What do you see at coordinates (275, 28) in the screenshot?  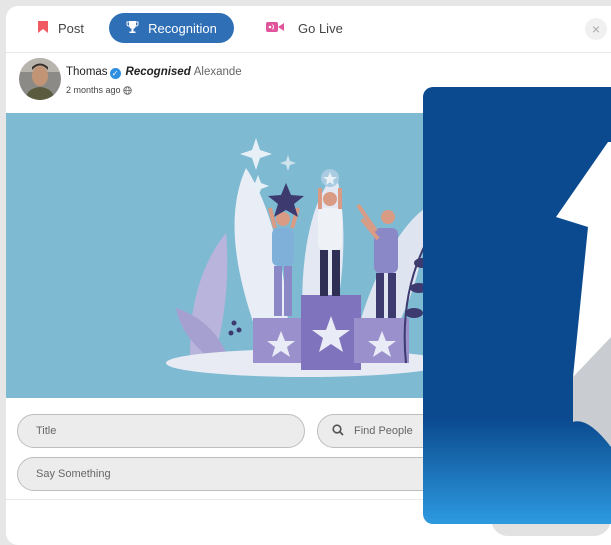 I see `live-video-icon` at bounding box center [275, 28].